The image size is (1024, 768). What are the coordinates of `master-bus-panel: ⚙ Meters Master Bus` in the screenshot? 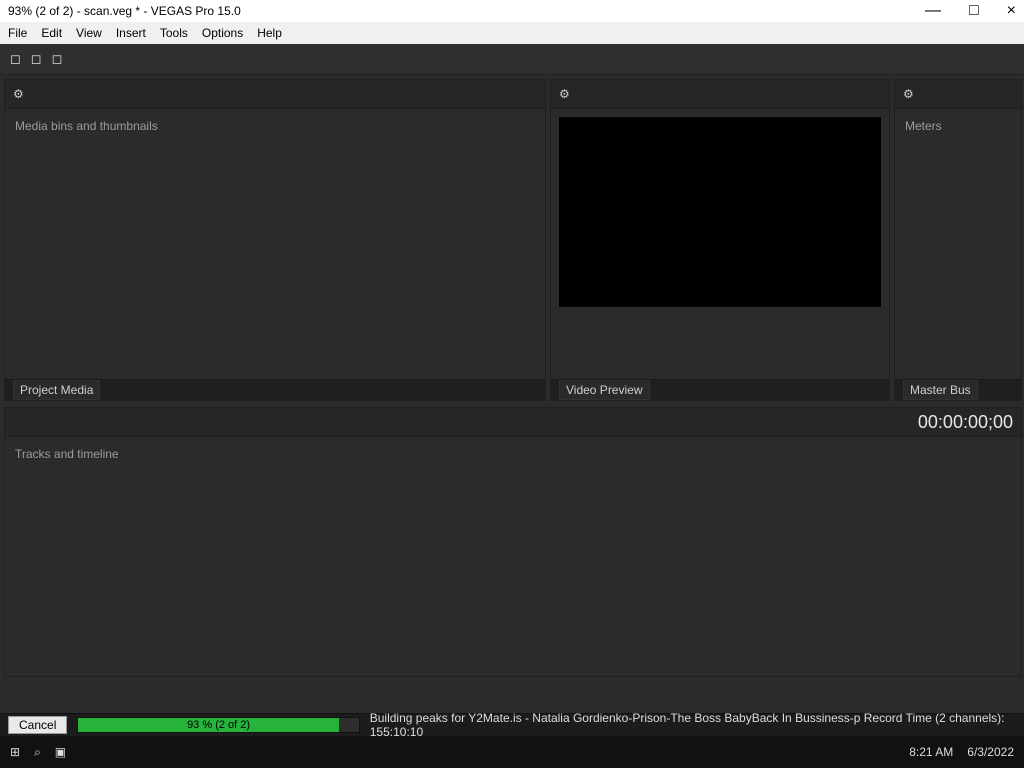 It's located at (958, 240).